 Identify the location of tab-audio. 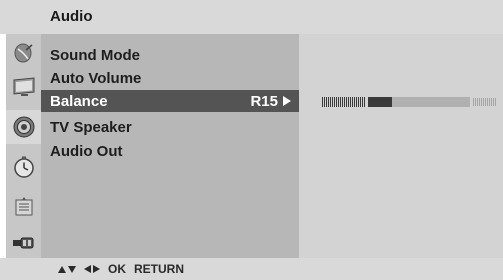
(23, 127).